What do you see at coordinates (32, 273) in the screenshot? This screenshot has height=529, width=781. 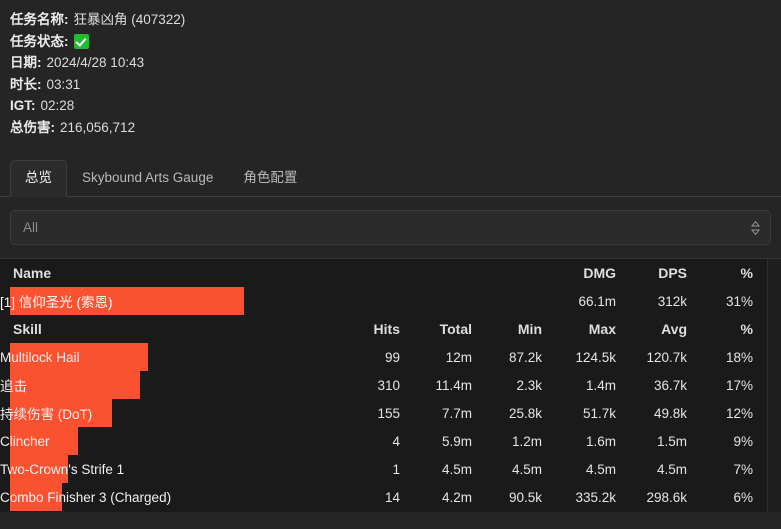 I see `header-name: Name` at bounding box center [32, 273].